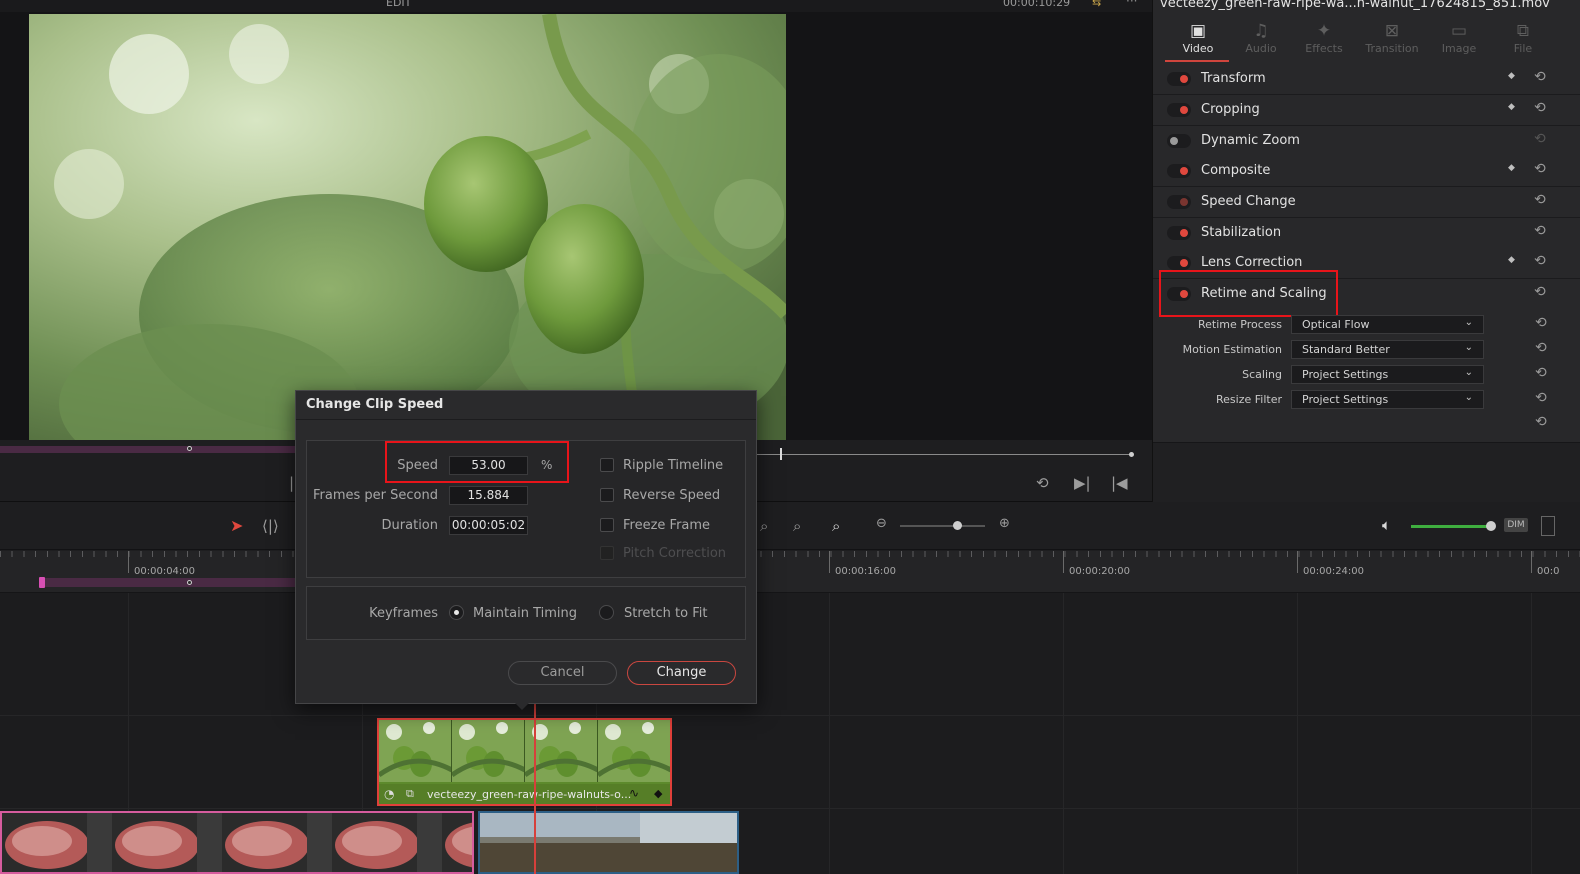  I want to click on ruler-marker, so click(189, 582).